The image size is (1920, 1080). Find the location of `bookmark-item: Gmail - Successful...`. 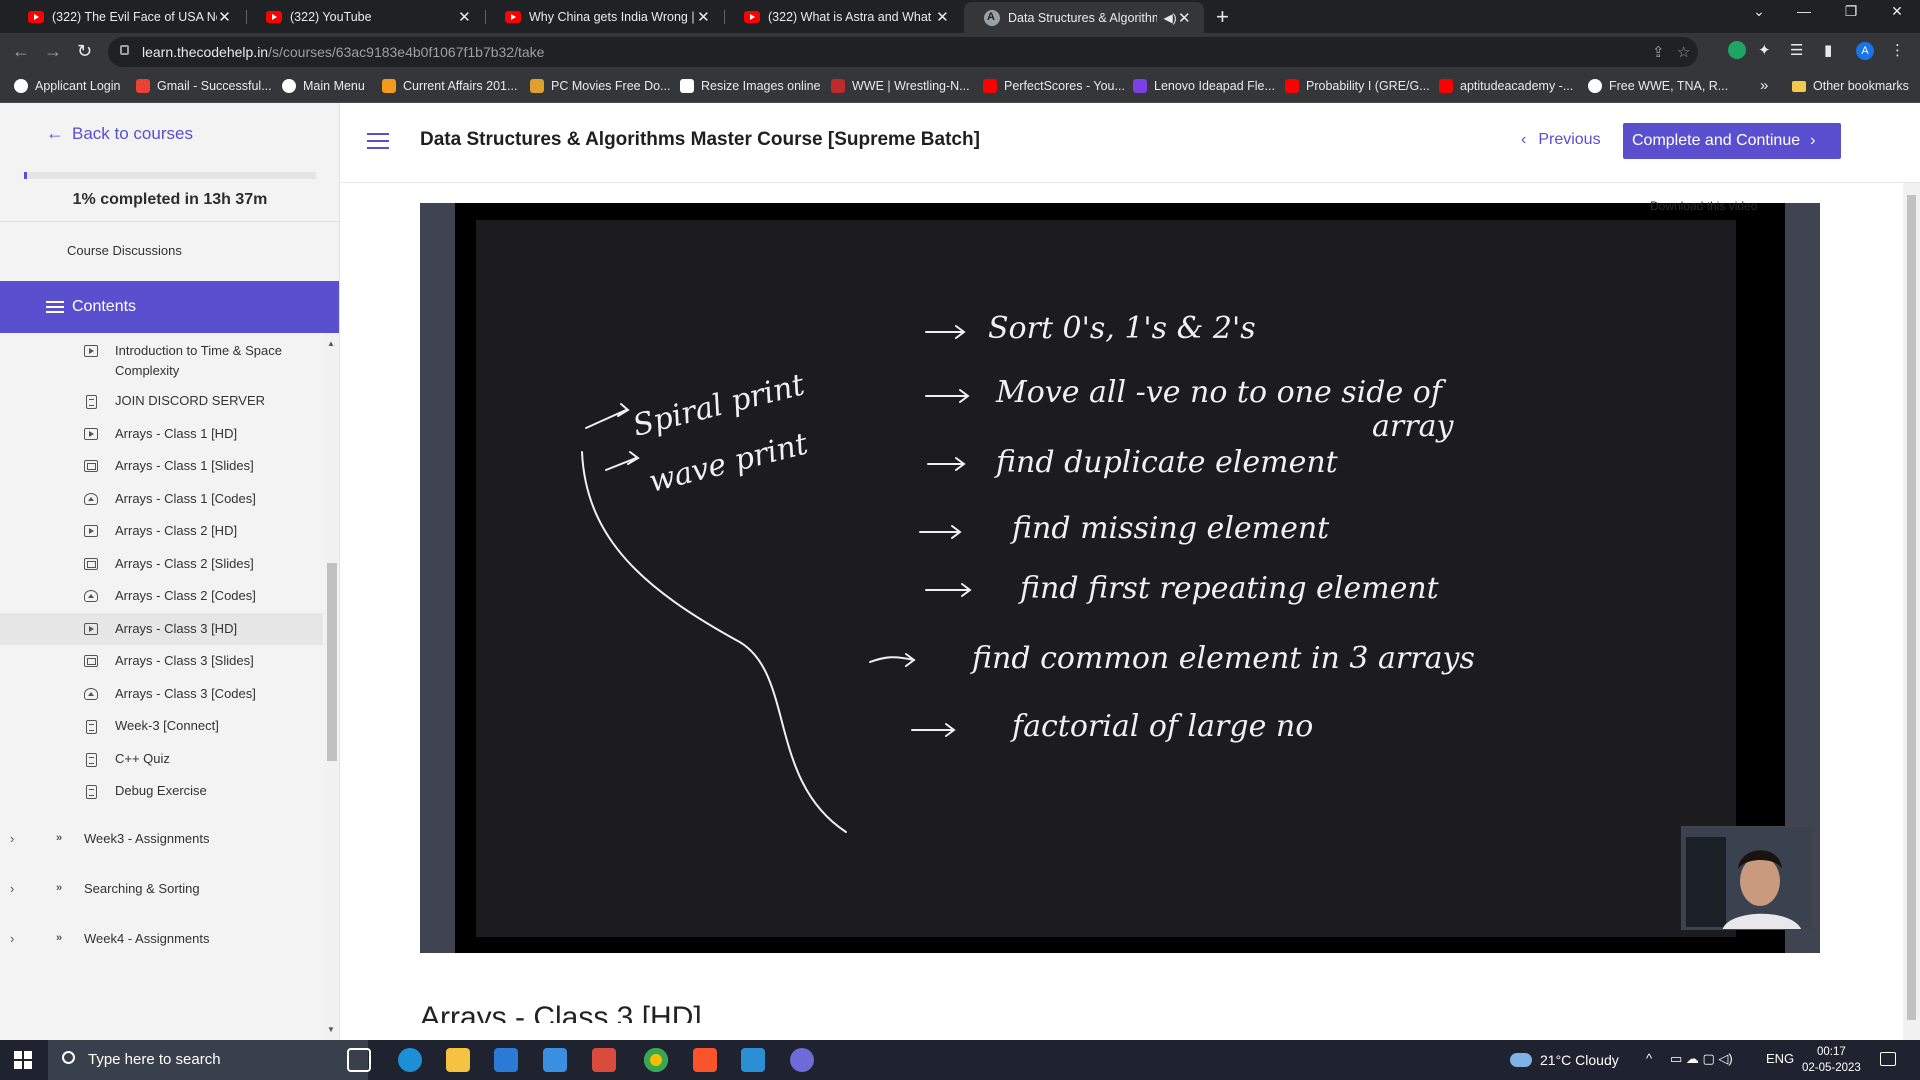

bookmark-item: Gmail - Successful... is located at coordinates (204, 86).